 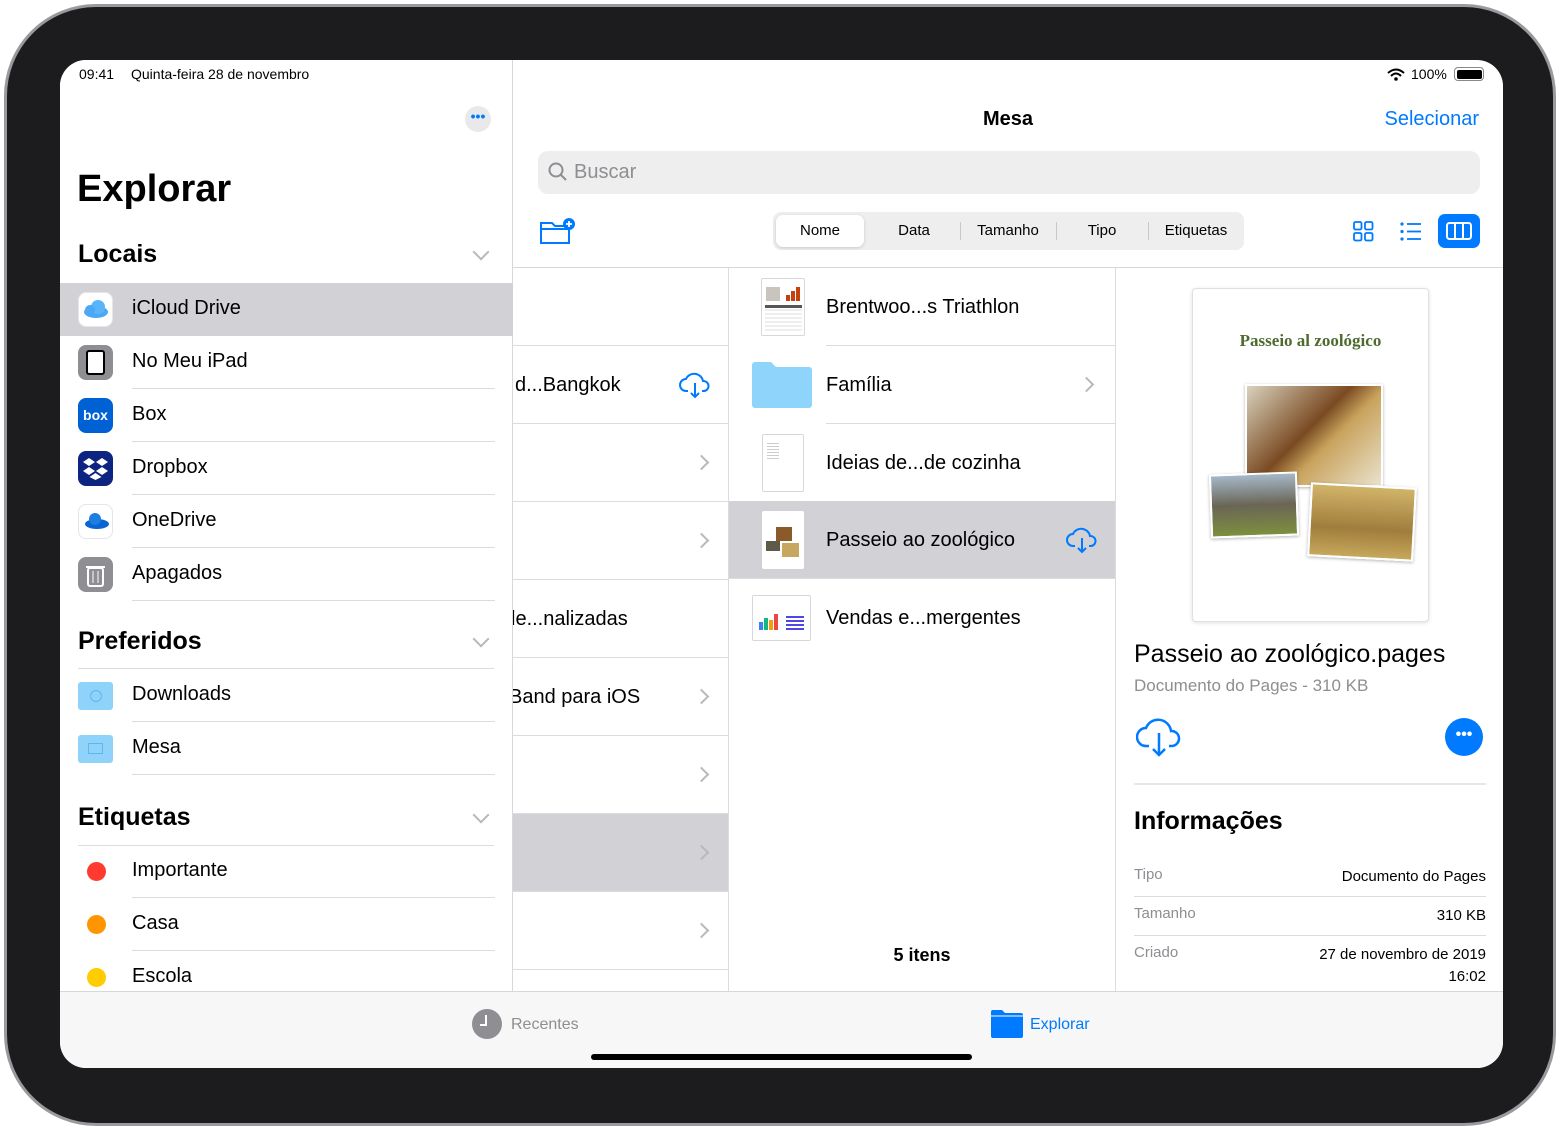 I want to click on info-row-tipo: Tipo Documento do Pages, so click(x=1310, y=877).